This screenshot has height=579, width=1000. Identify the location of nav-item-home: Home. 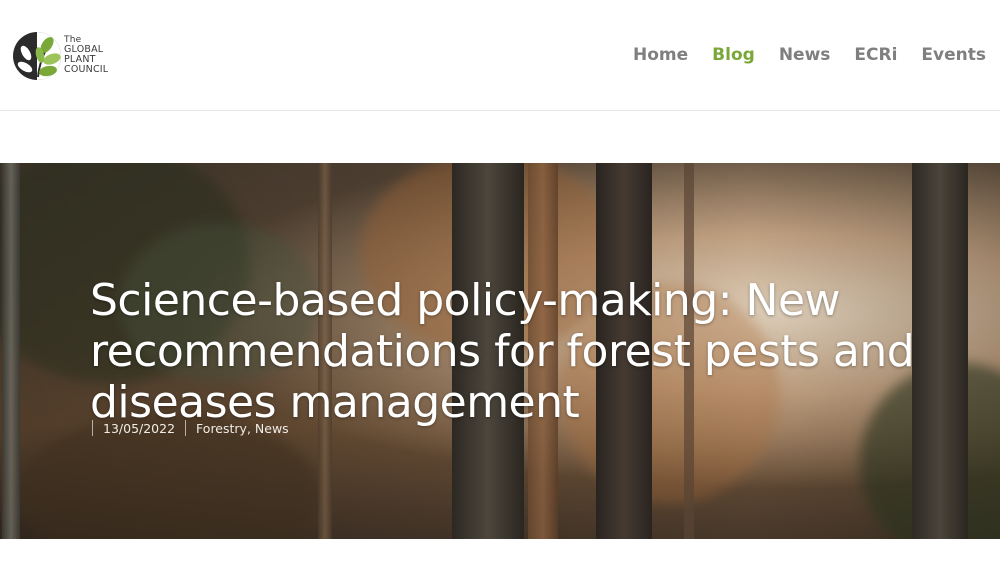
(660, 55).